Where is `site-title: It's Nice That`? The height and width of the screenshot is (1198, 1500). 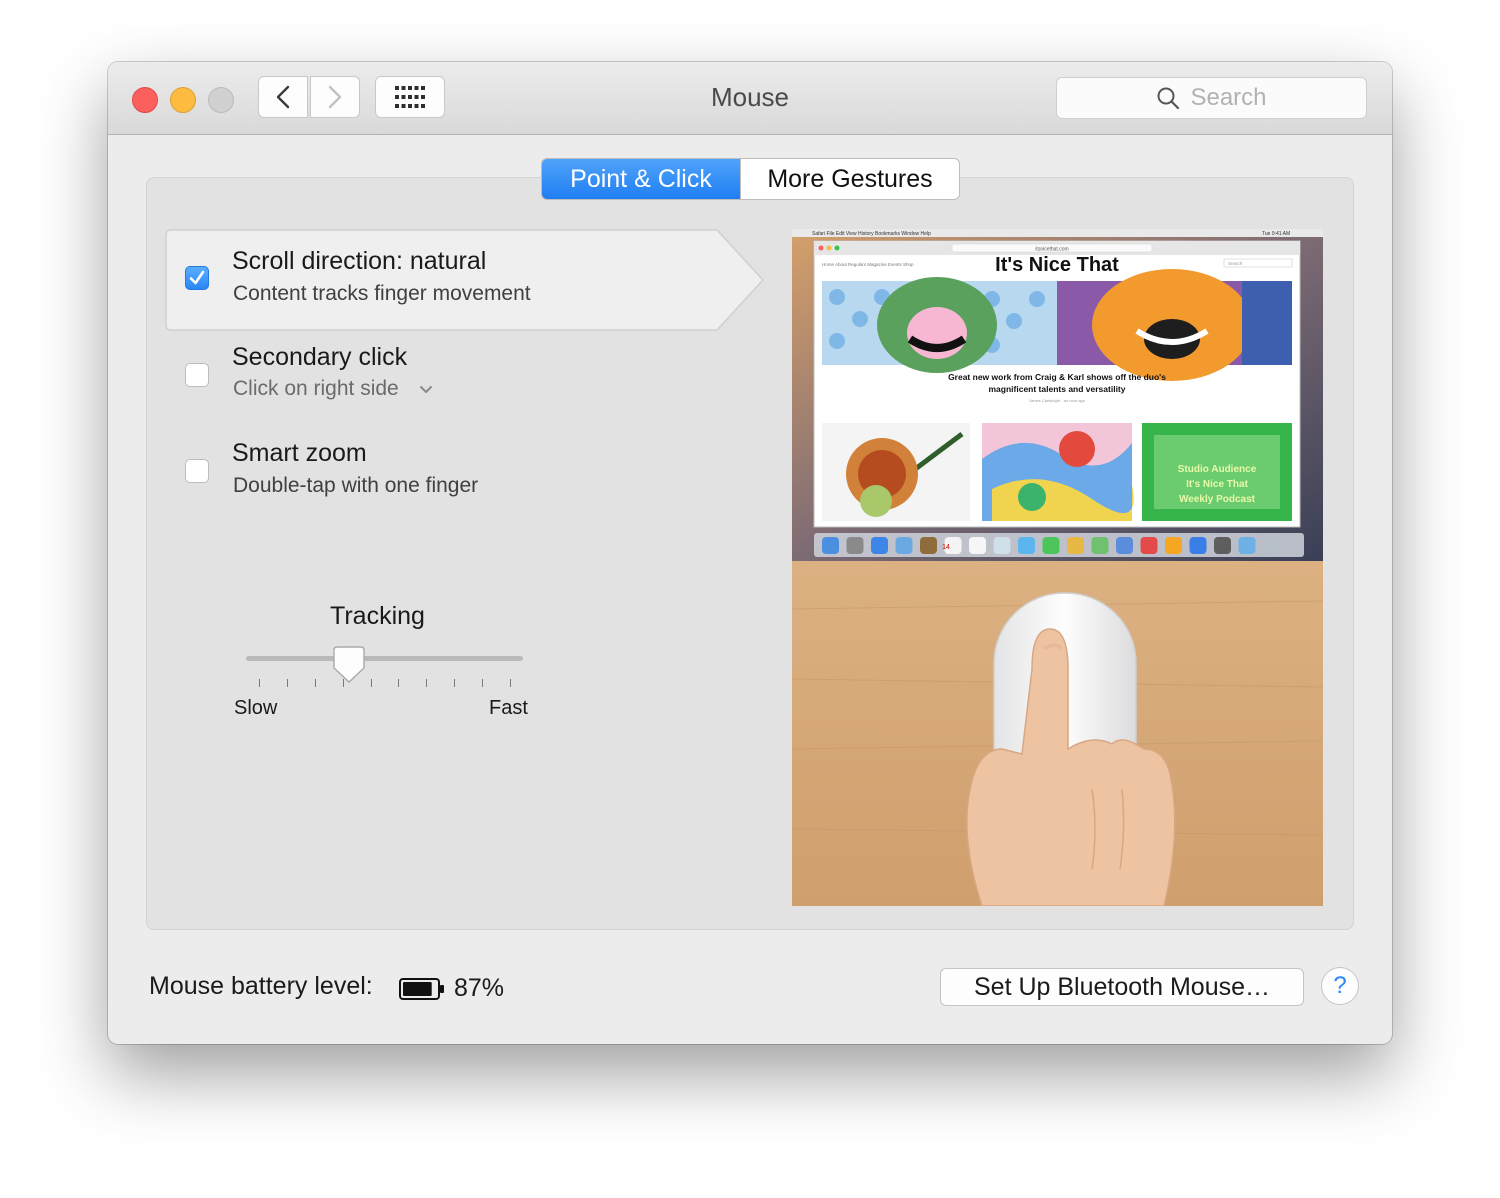 site-title: It's Nice That is located at coordinates (1057, 265).